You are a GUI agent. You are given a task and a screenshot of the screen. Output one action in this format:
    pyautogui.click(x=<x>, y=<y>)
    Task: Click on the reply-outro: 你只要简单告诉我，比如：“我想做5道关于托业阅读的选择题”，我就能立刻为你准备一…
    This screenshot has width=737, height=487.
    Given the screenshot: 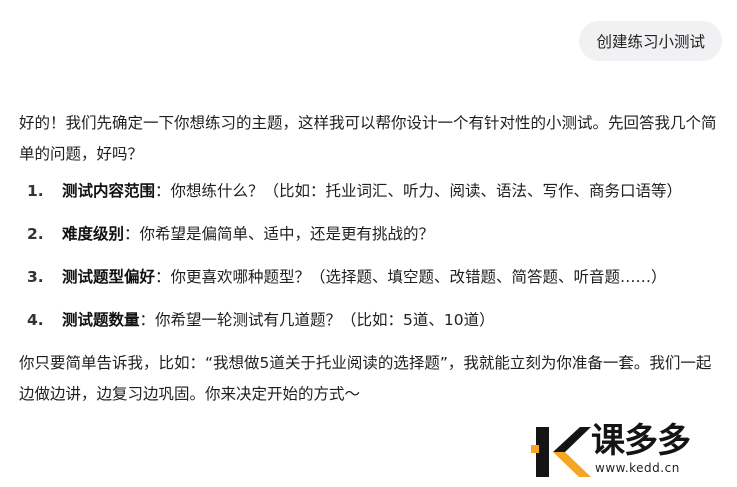 What is the action you would take?
    pyautogui.click(x=365, y=378)
    